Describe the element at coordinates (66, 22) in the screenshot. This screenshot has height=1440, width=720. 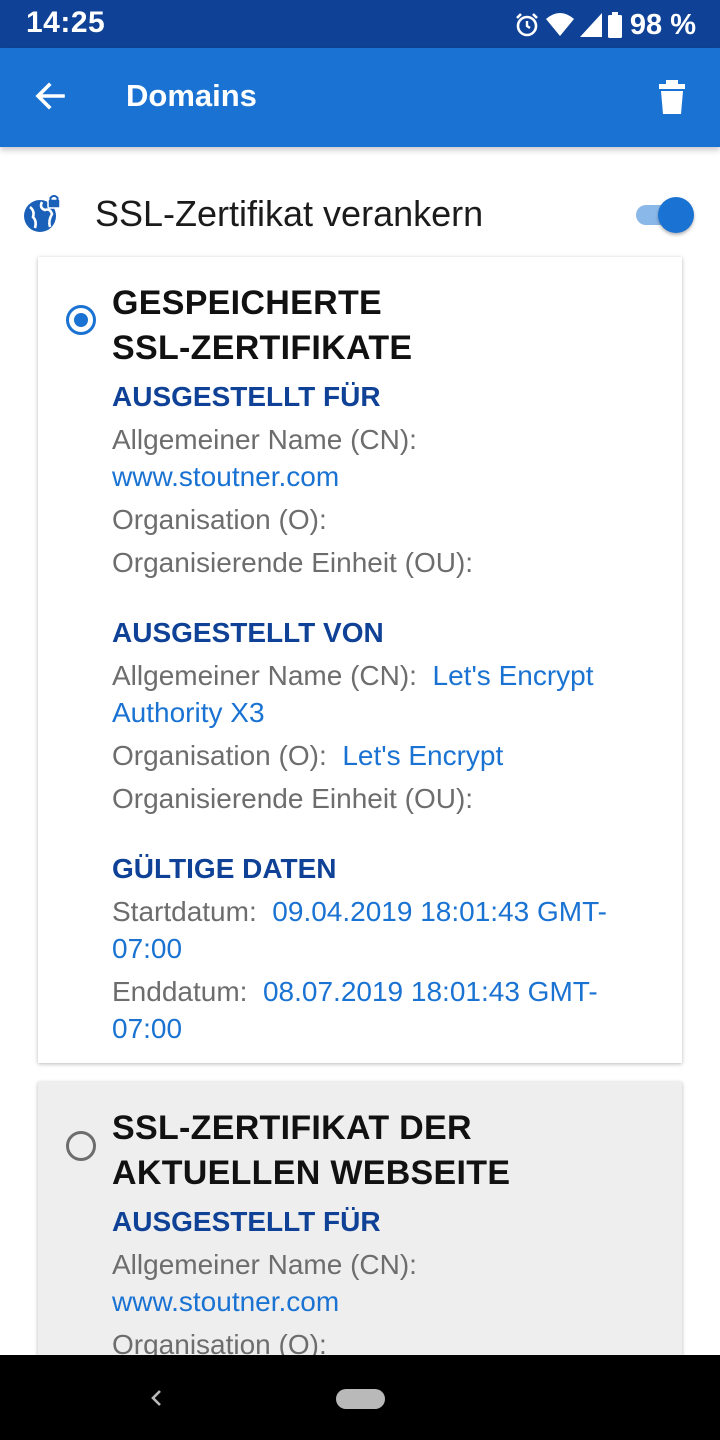
I see `status-time: 14:25` at that location.